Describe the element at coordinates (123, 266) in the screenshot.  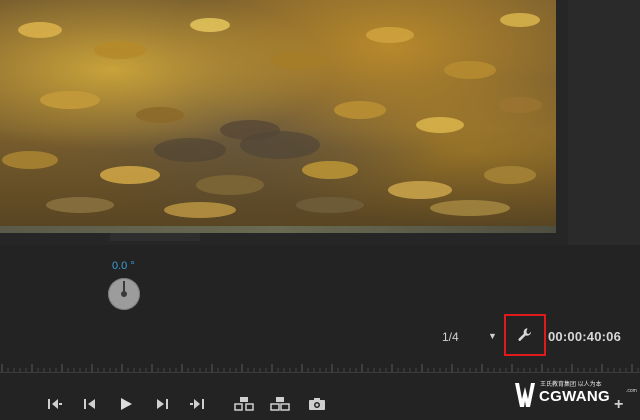
I see `rotation-angle-value: 0.0 °` at that location.